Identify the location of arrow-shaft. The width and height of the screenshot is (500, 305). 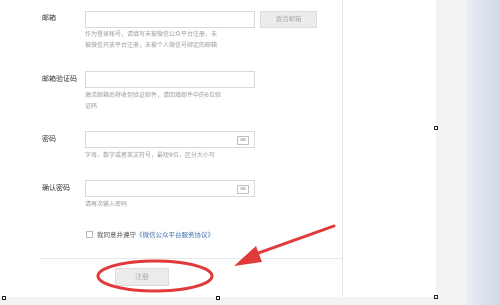
(292, 241).